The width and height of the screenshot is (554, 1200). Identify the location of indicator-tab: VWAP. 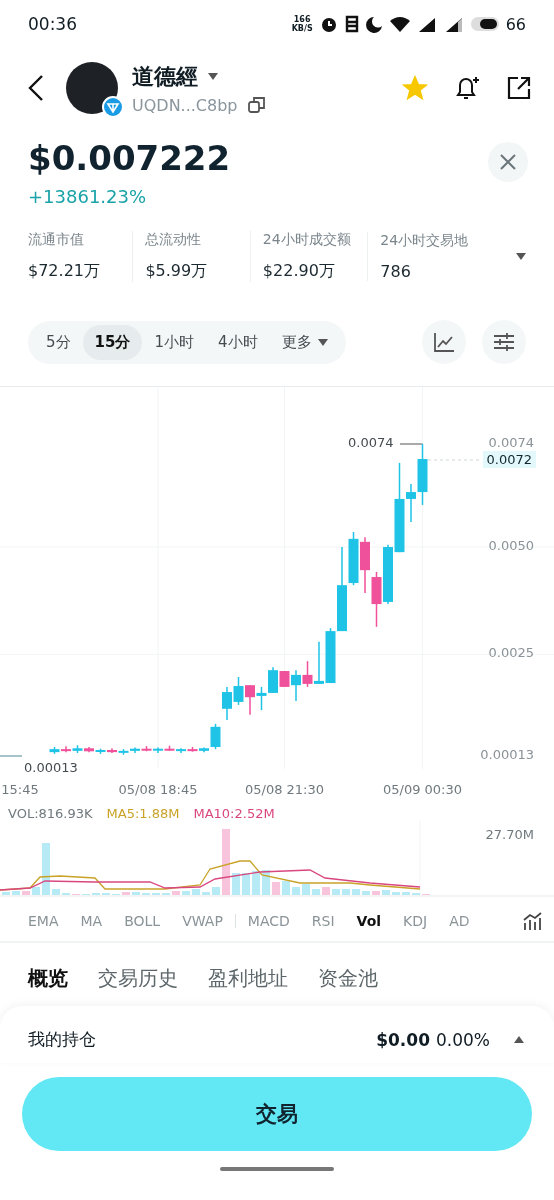
(202, 921).